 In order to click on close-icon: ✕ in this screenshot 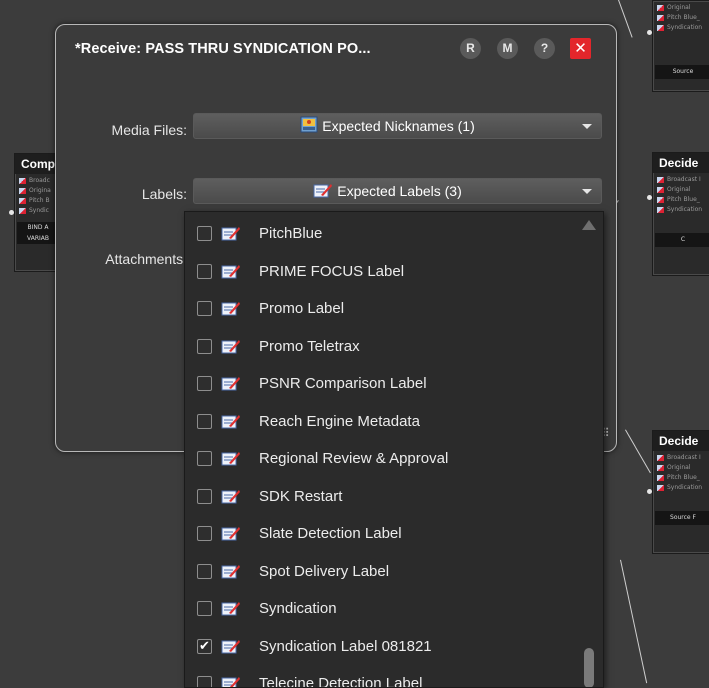, I will do `click(580, 48)`.